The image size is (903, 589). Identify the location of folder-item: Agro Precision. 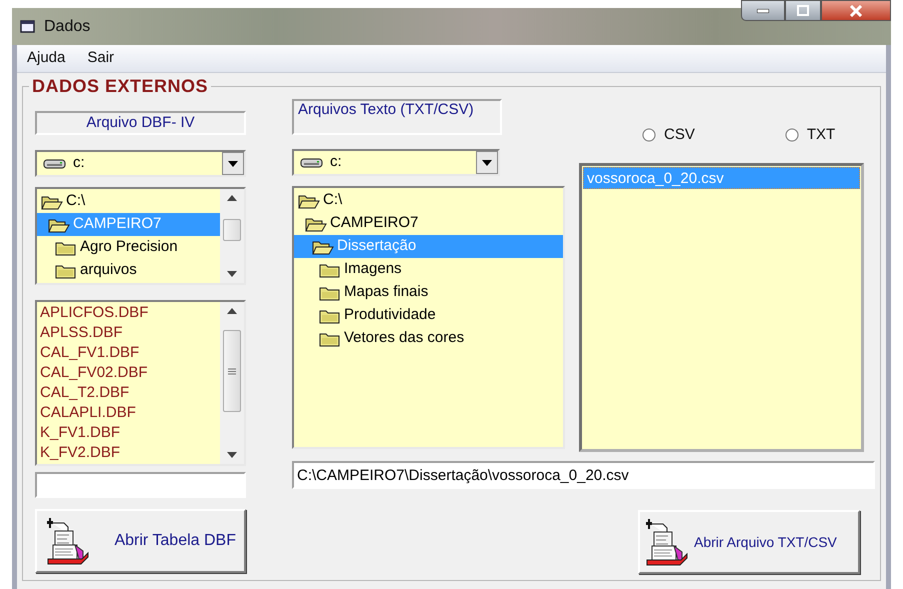
(128, 247).